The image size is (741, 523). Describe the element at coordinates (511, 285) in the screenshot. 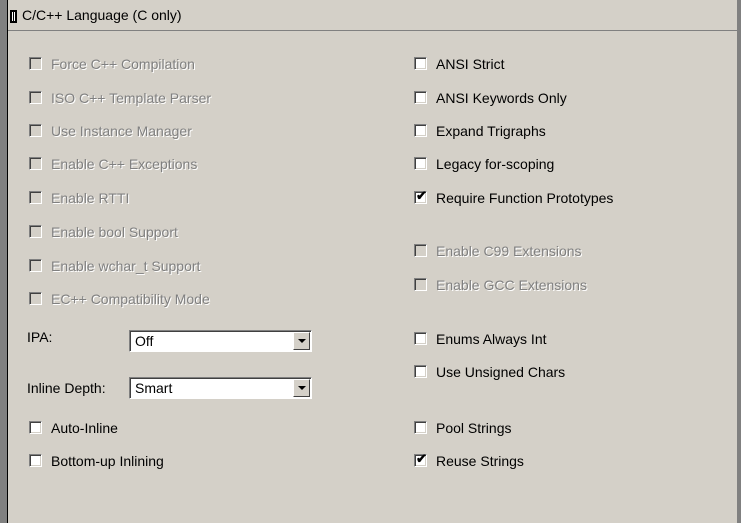

I see `checkbox-label: Enable GCC Extensions` at that location.